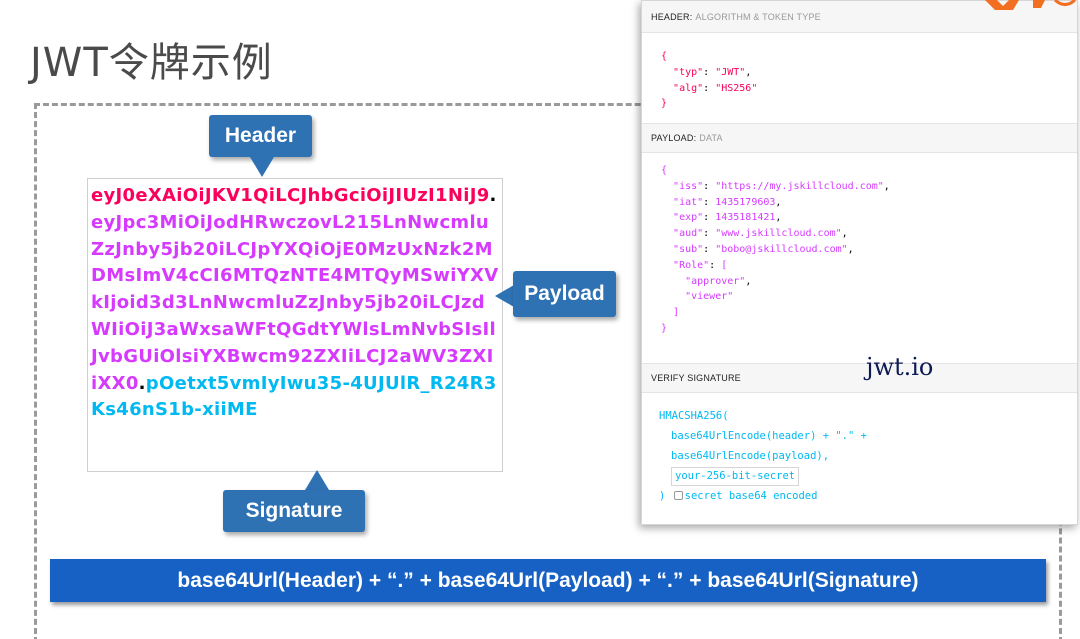 The height and width of the screenshot is (639, 1080). What do you see at coordinates (745, 218) in the screenshot?
I see `json-value: 1435181421` at bounding box center [745, 218].